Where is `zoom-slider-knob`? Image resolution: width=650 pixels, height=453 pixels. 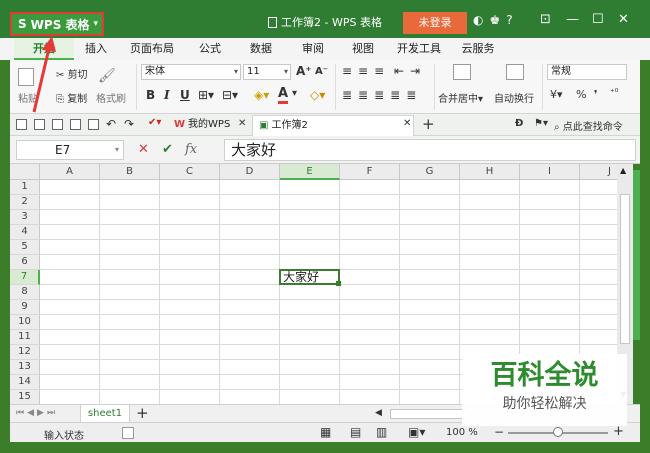 zoom-slider-knob is located at coordinates (558, 432).